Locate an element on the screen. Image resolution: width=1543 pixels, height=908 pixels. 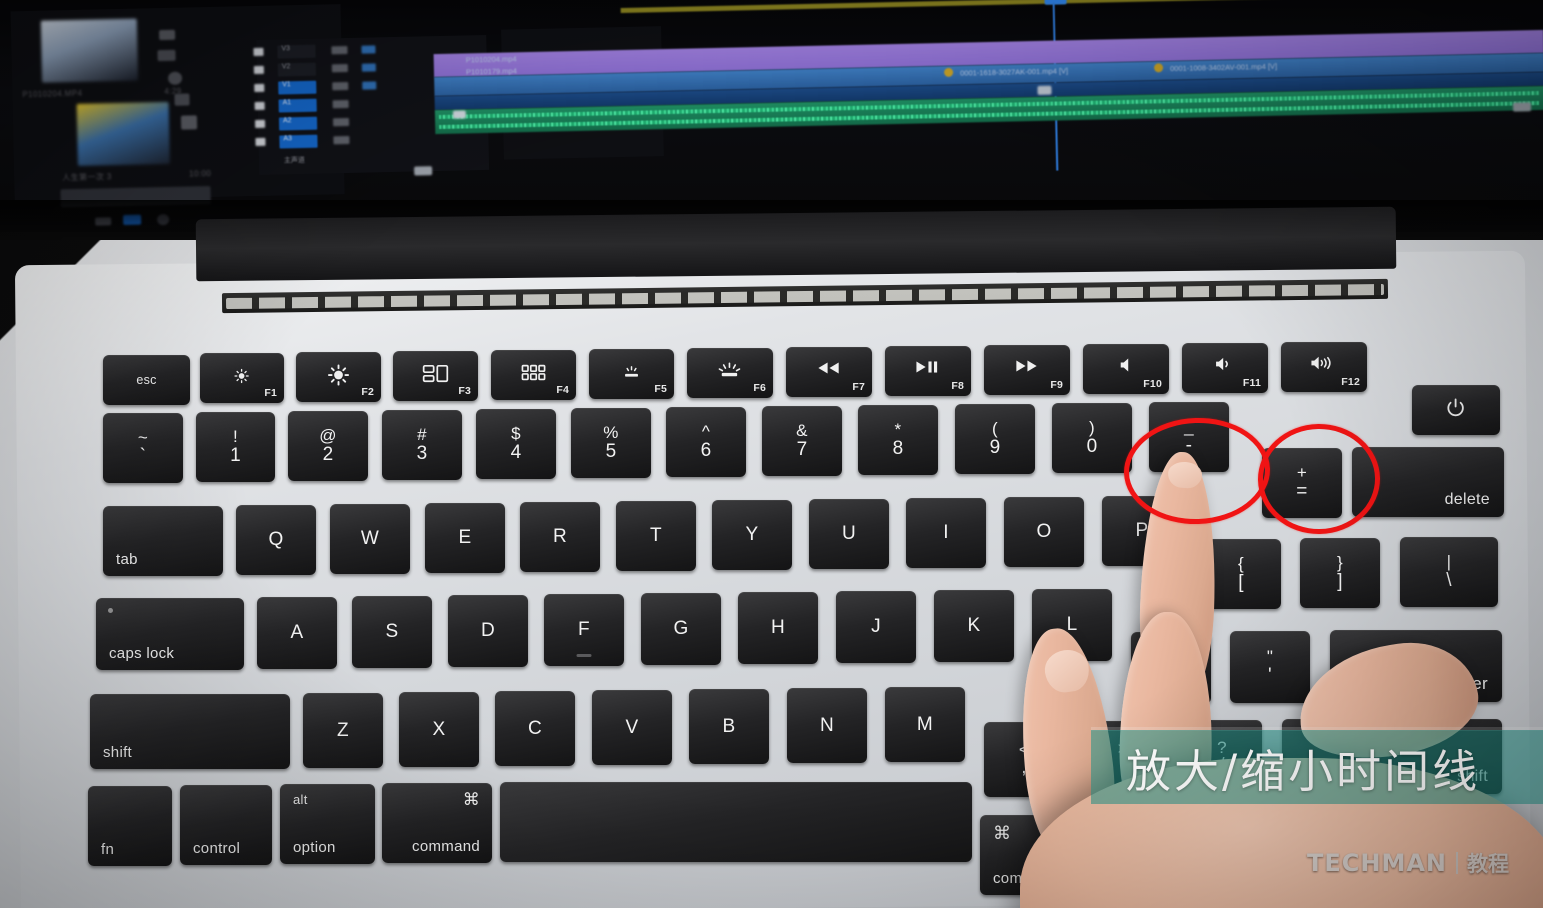
key-label-alt: alt is located at coordinates (300, 799).